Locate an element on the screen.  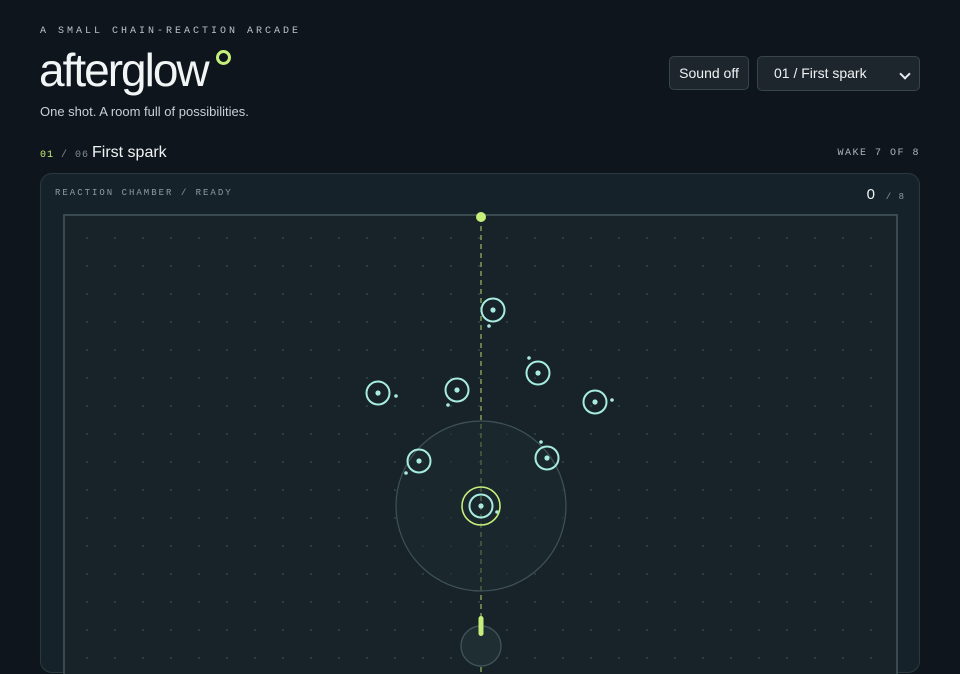
level-select: 01 / First spark is located at coordinates (838, 73).